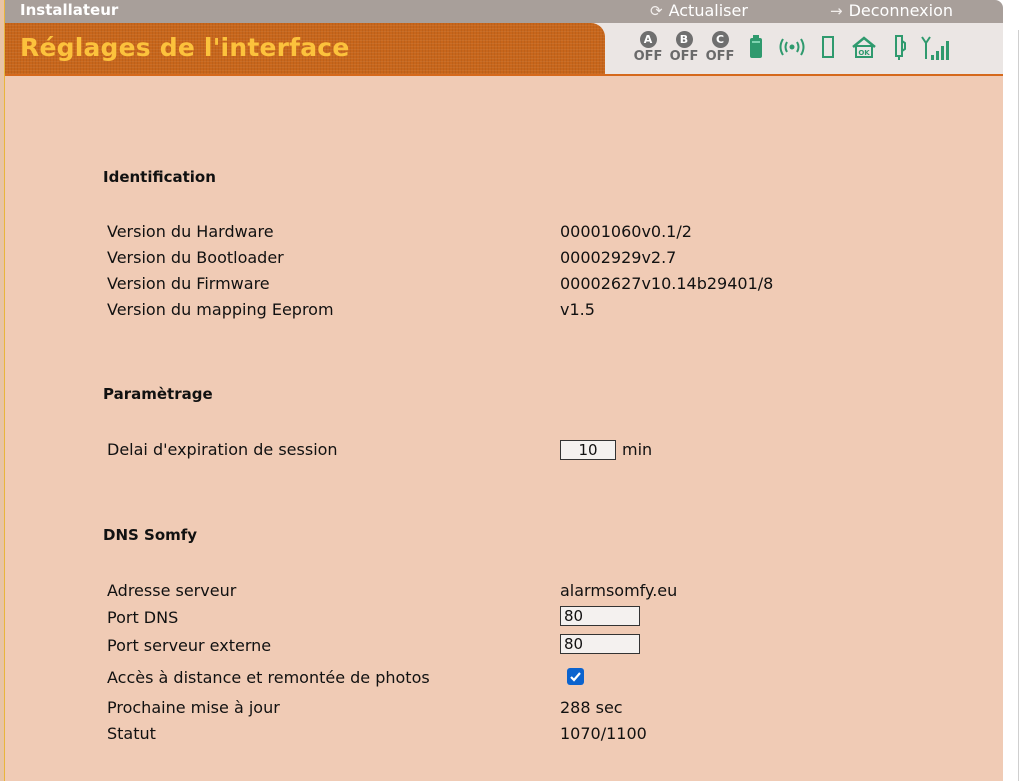 The height and width of the screenshot is (781, 1035). Describe the element at coordinates (172, 590) in the screenshot. I see `server-address-label: Adresse serveur` at that location.